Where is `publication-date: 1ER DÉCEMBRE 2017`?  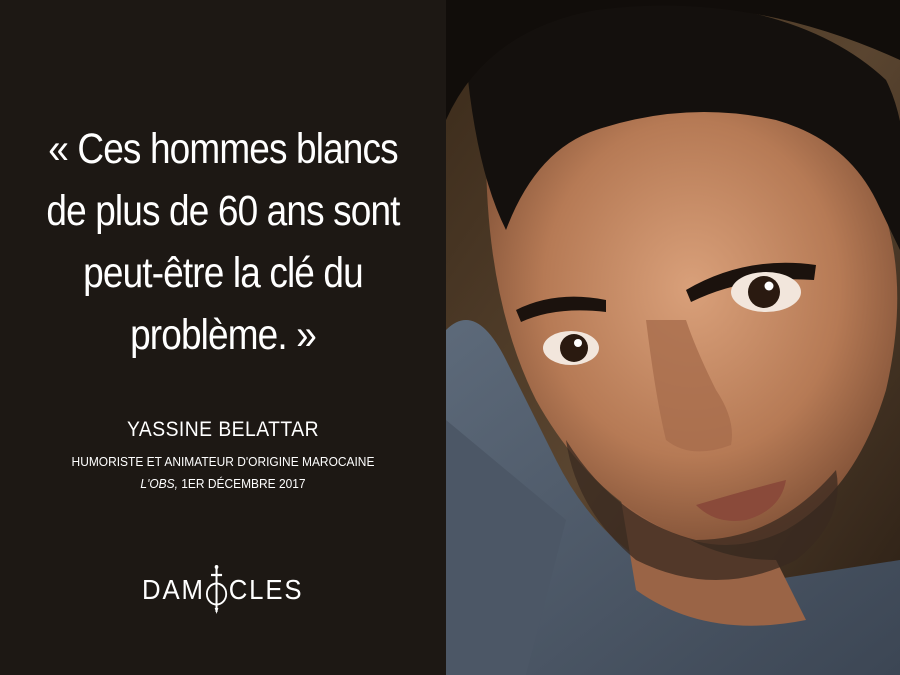
publication-date: 1ER DÉCEMBRE 2017 is located at coordinates (243, 483).